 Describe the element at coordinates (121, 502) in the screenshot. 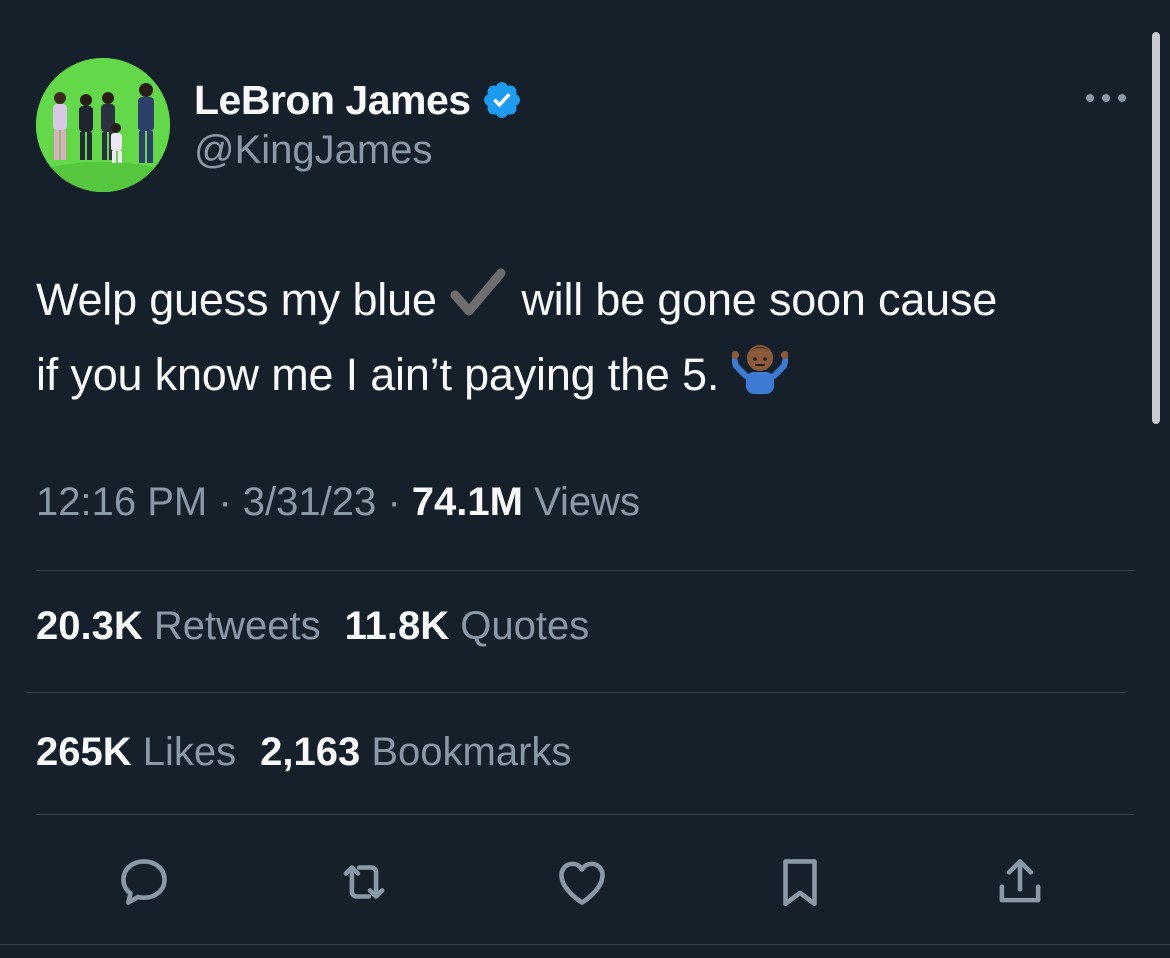

I see `tweet-time: 12:16 PM` at that location.